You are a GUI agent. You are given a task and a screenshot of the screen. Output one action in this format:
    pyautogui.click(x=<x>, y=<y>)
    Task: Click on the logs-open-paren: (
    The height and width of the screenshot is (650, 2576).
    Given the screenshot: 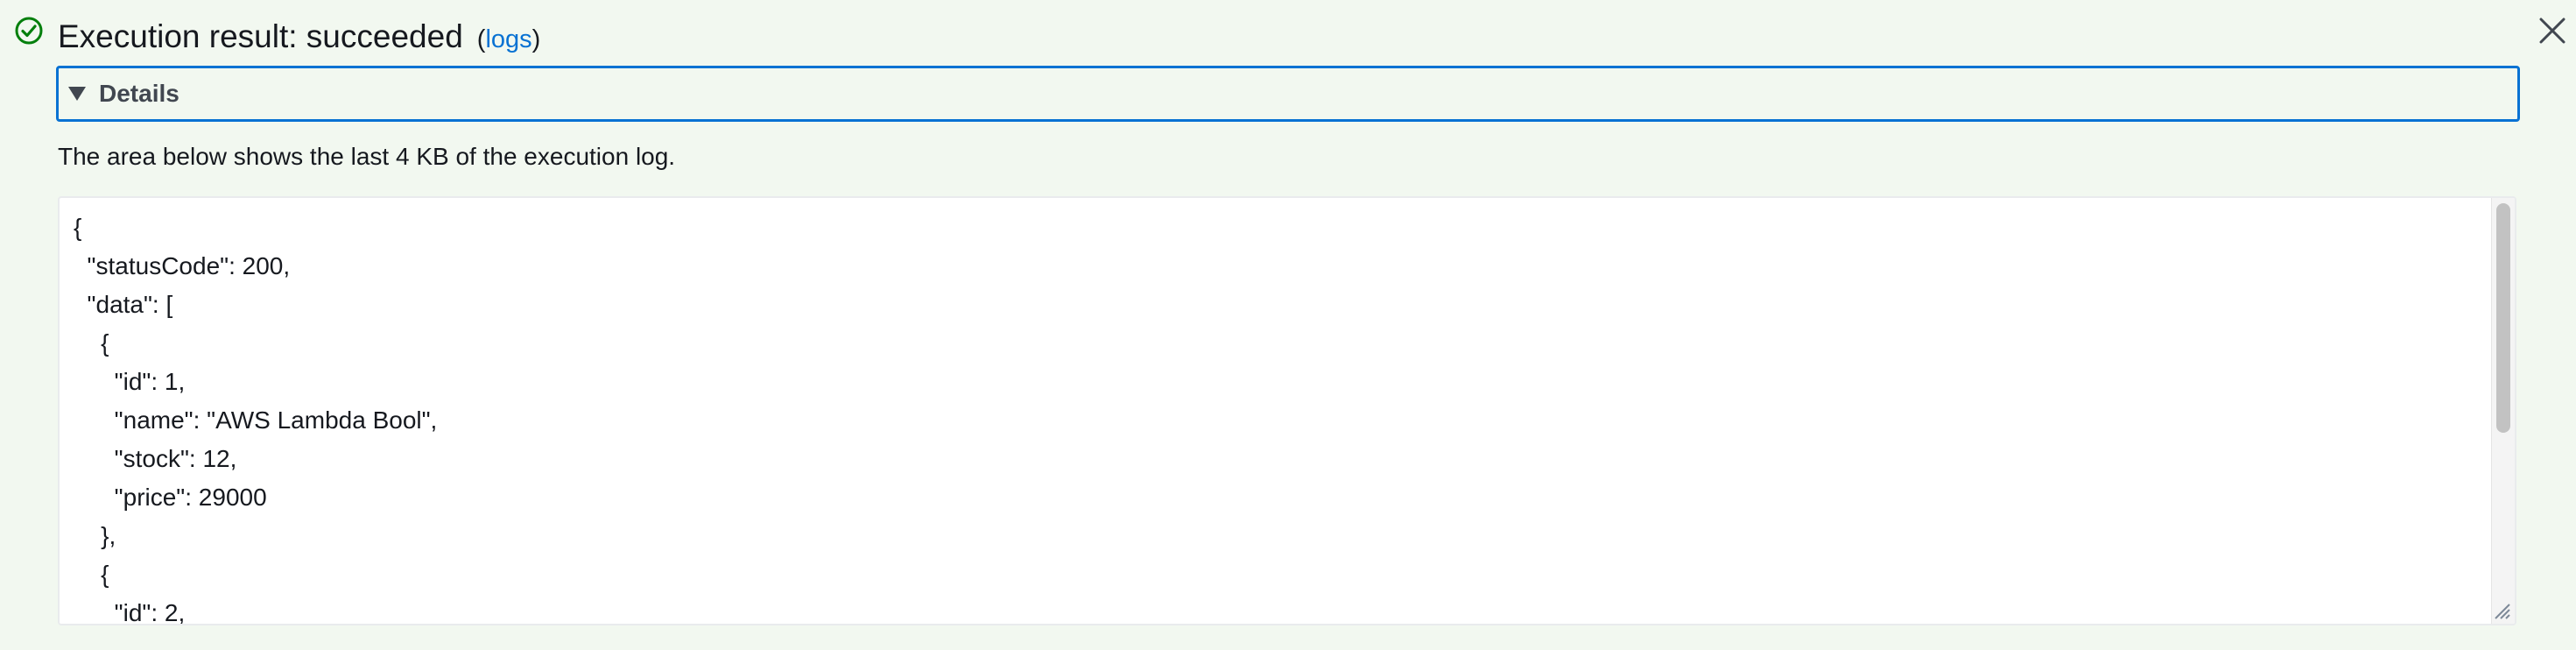 What is the action you would take?
    pyautogui.click(x=481, y=39)
    